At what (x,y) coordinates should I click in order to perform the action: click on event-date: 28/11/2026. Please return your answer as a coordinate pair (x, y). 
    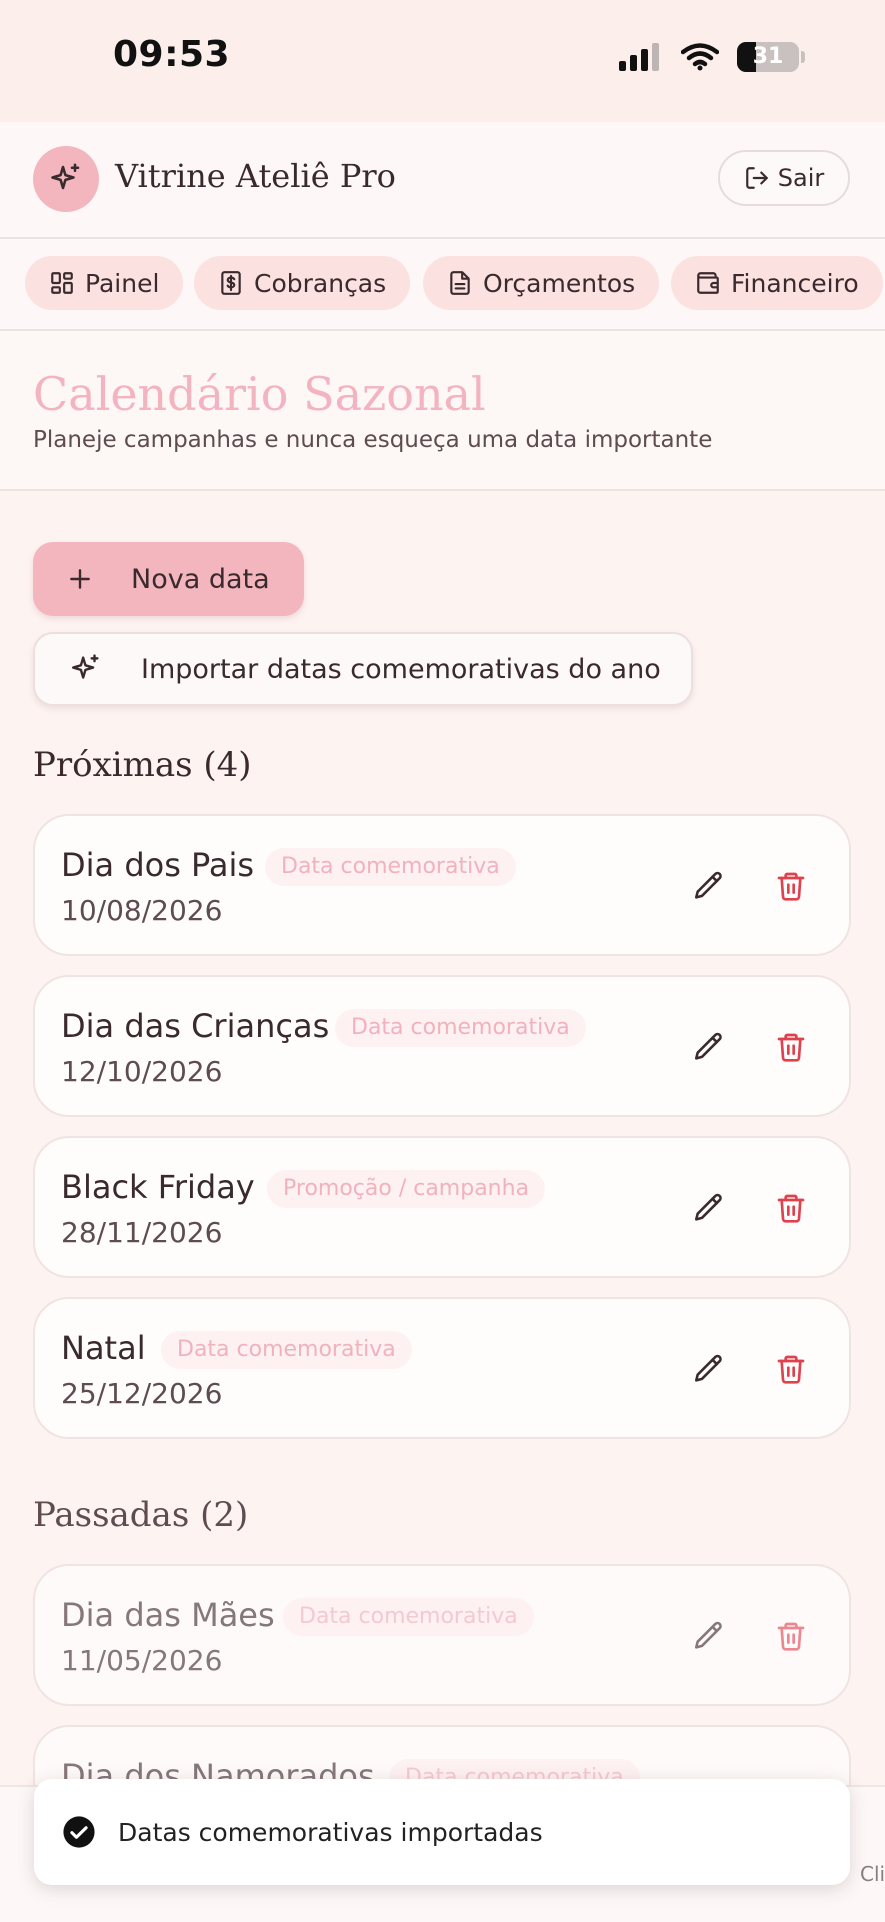
    Looking at the image, I should click on (142, 1232).